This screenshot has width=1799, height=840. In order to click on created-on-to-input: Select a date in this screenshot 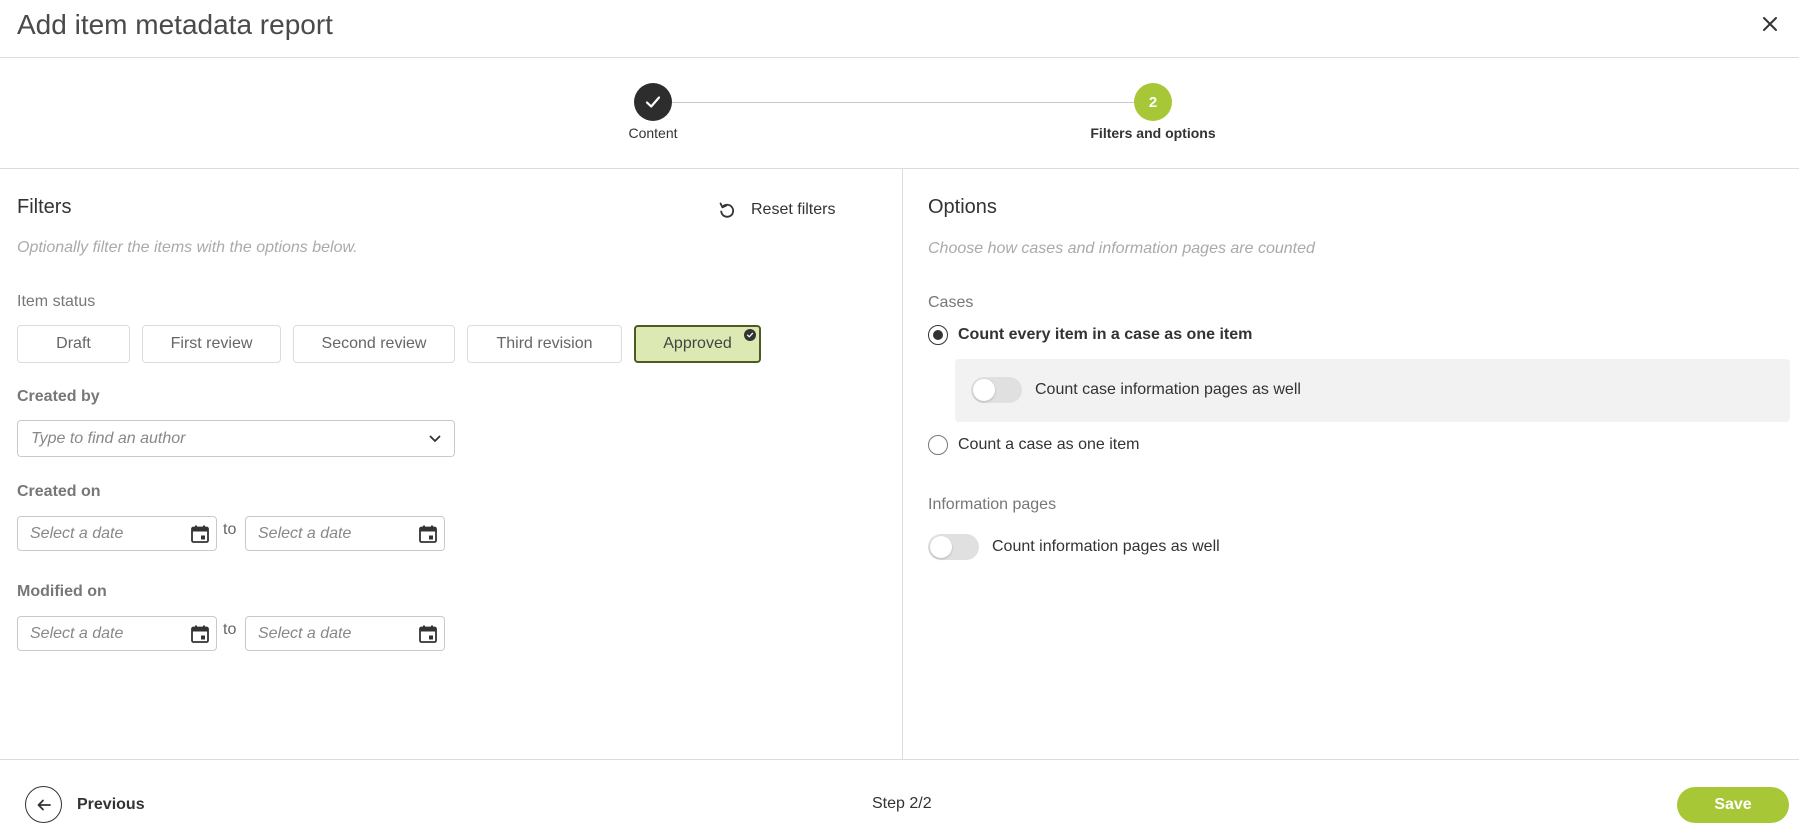, I will do `click(345, 533)`.